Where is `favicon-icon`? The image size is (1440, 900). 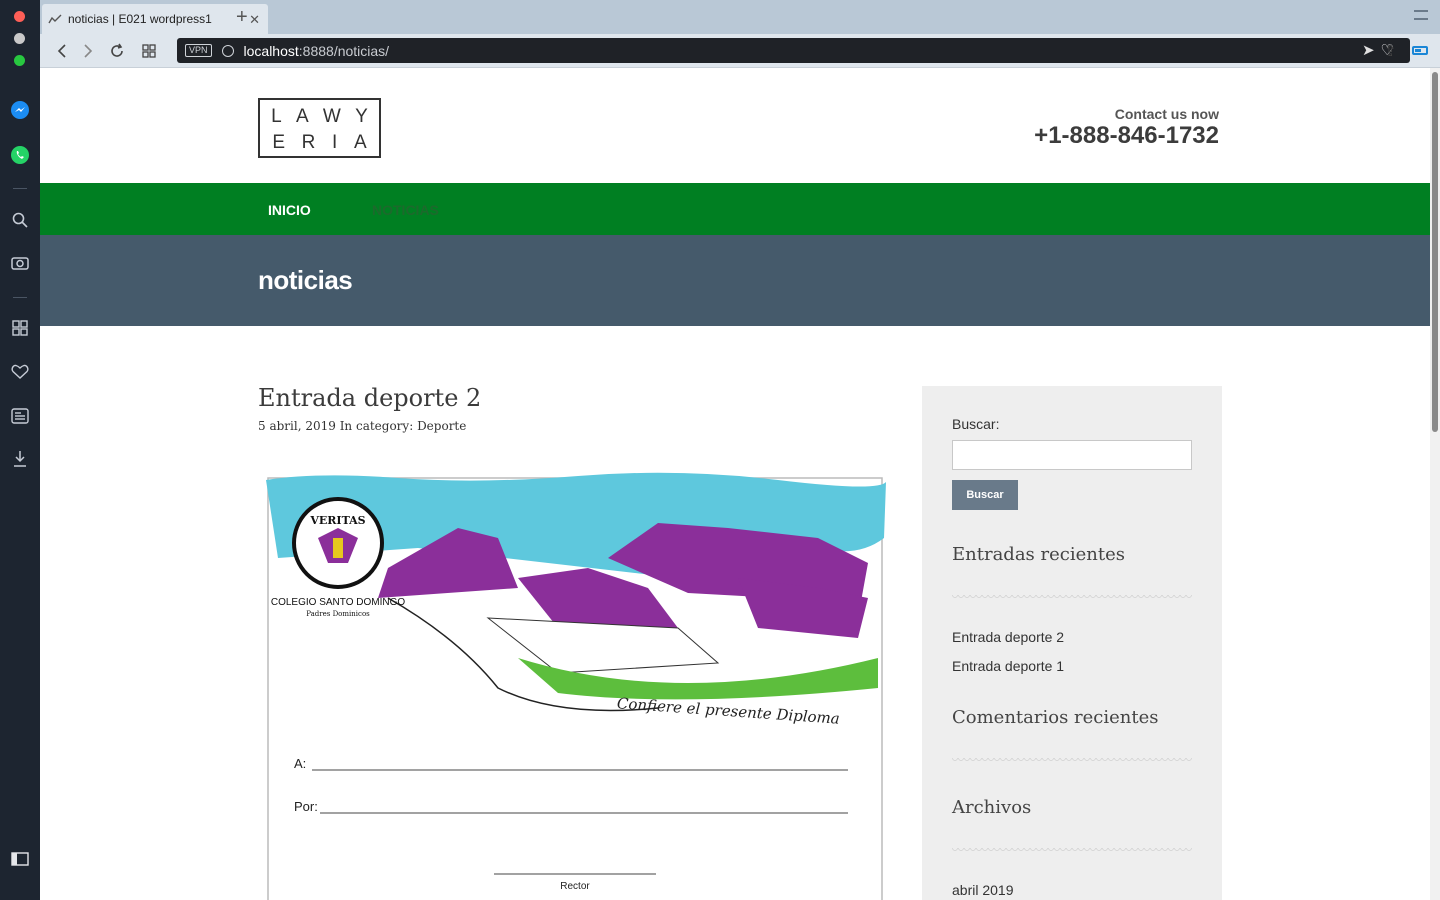 favicon-icon is located at coordinates (55, 19).